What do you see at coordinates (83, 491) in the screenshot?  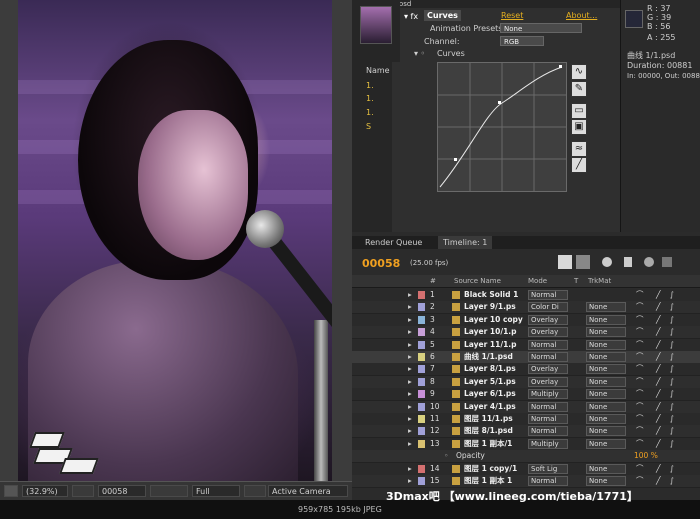 I see `safe-zones-icon` at bounding box center [83, 491].